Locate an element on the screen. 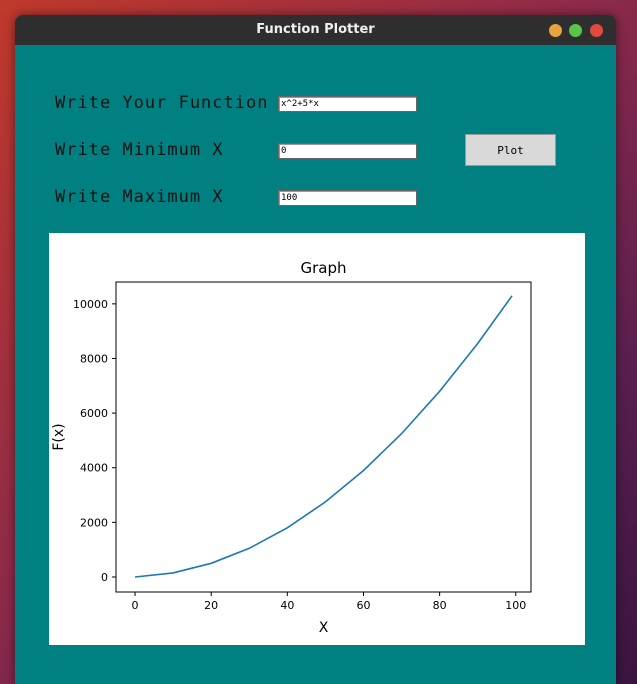 This screenshot has height=684, width=637. min-x-input: 0 is located at coordinates (347, 151).